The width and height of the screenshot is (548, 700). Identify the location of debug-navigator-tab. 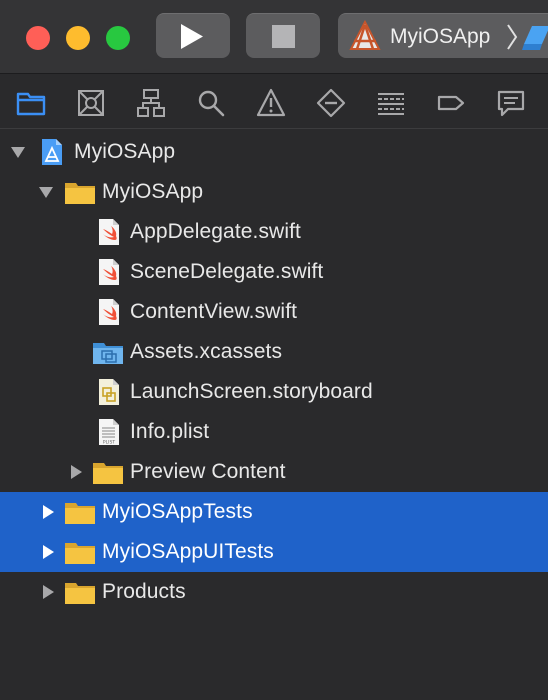
(391, 103).